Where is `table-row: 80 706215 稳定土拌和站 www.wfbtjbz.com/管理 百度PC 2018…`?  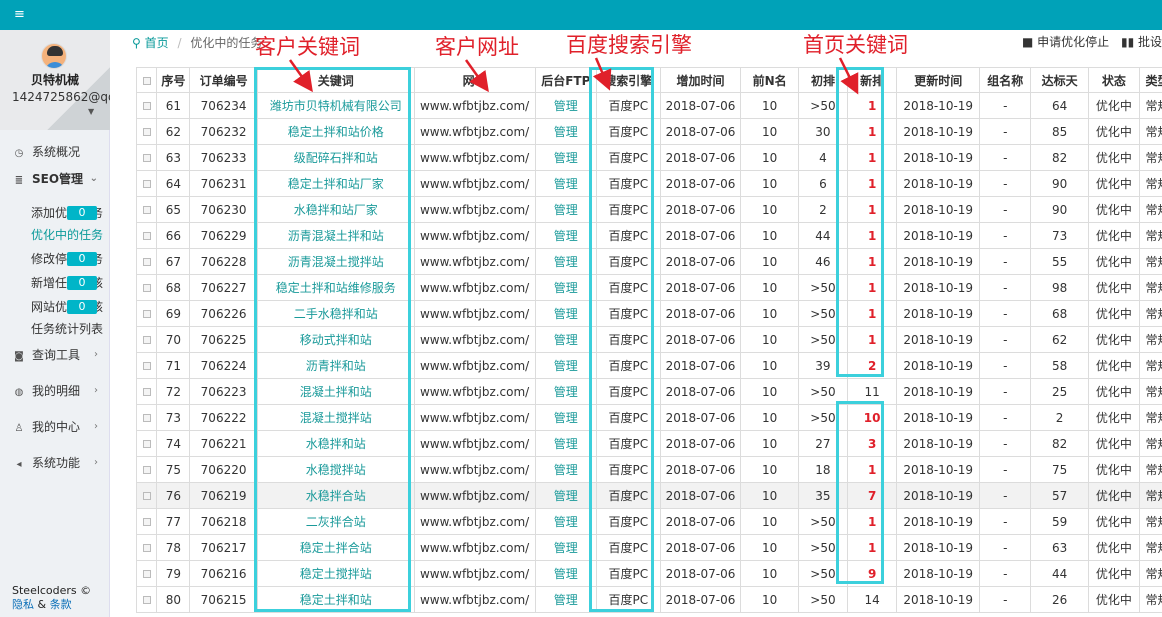 table-row: 80 706215 稳定土拌和站 www.wfbtjbz.com/管理 百度PC 2018… is located at coordinates (648, 599).